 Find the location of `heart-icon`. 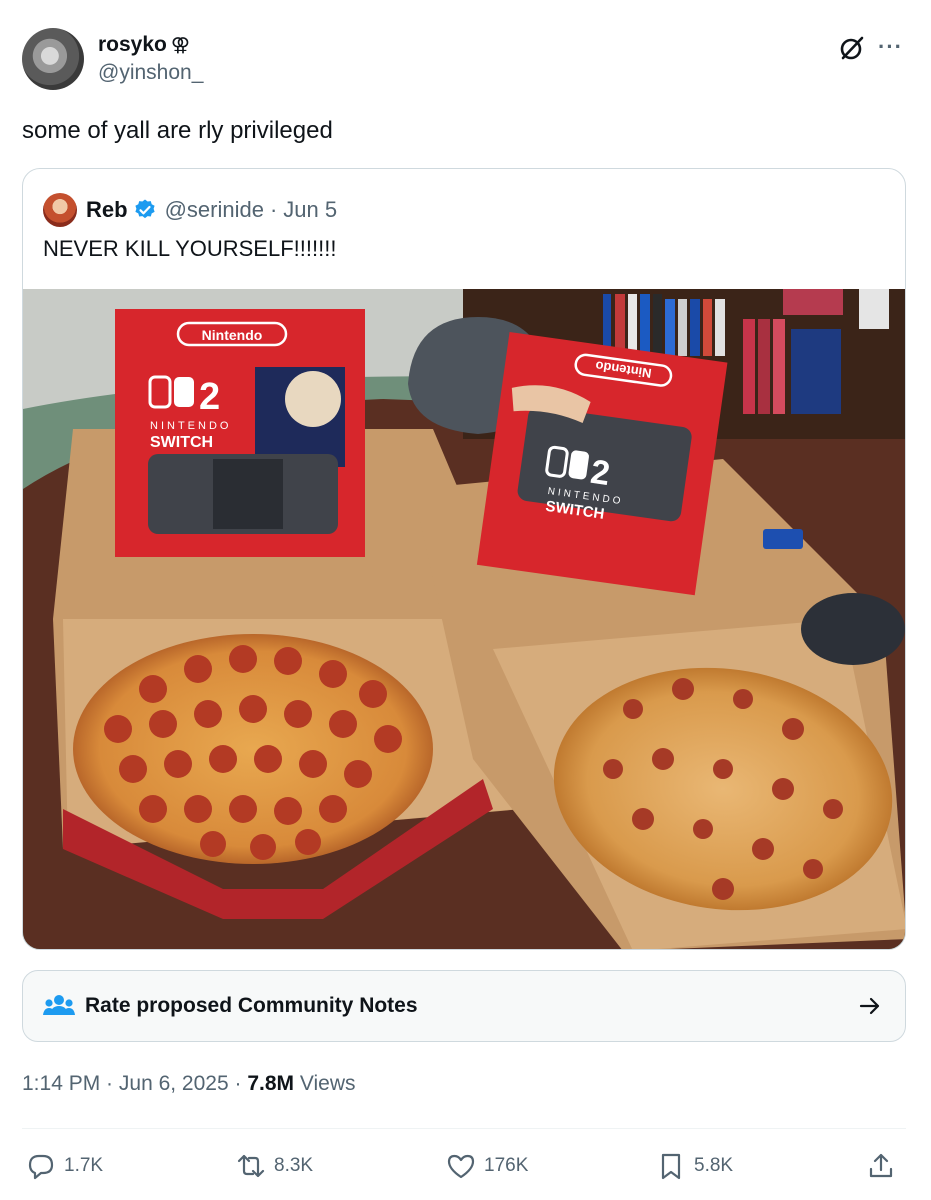

heart-icon is located at coordinates (461, 1166).